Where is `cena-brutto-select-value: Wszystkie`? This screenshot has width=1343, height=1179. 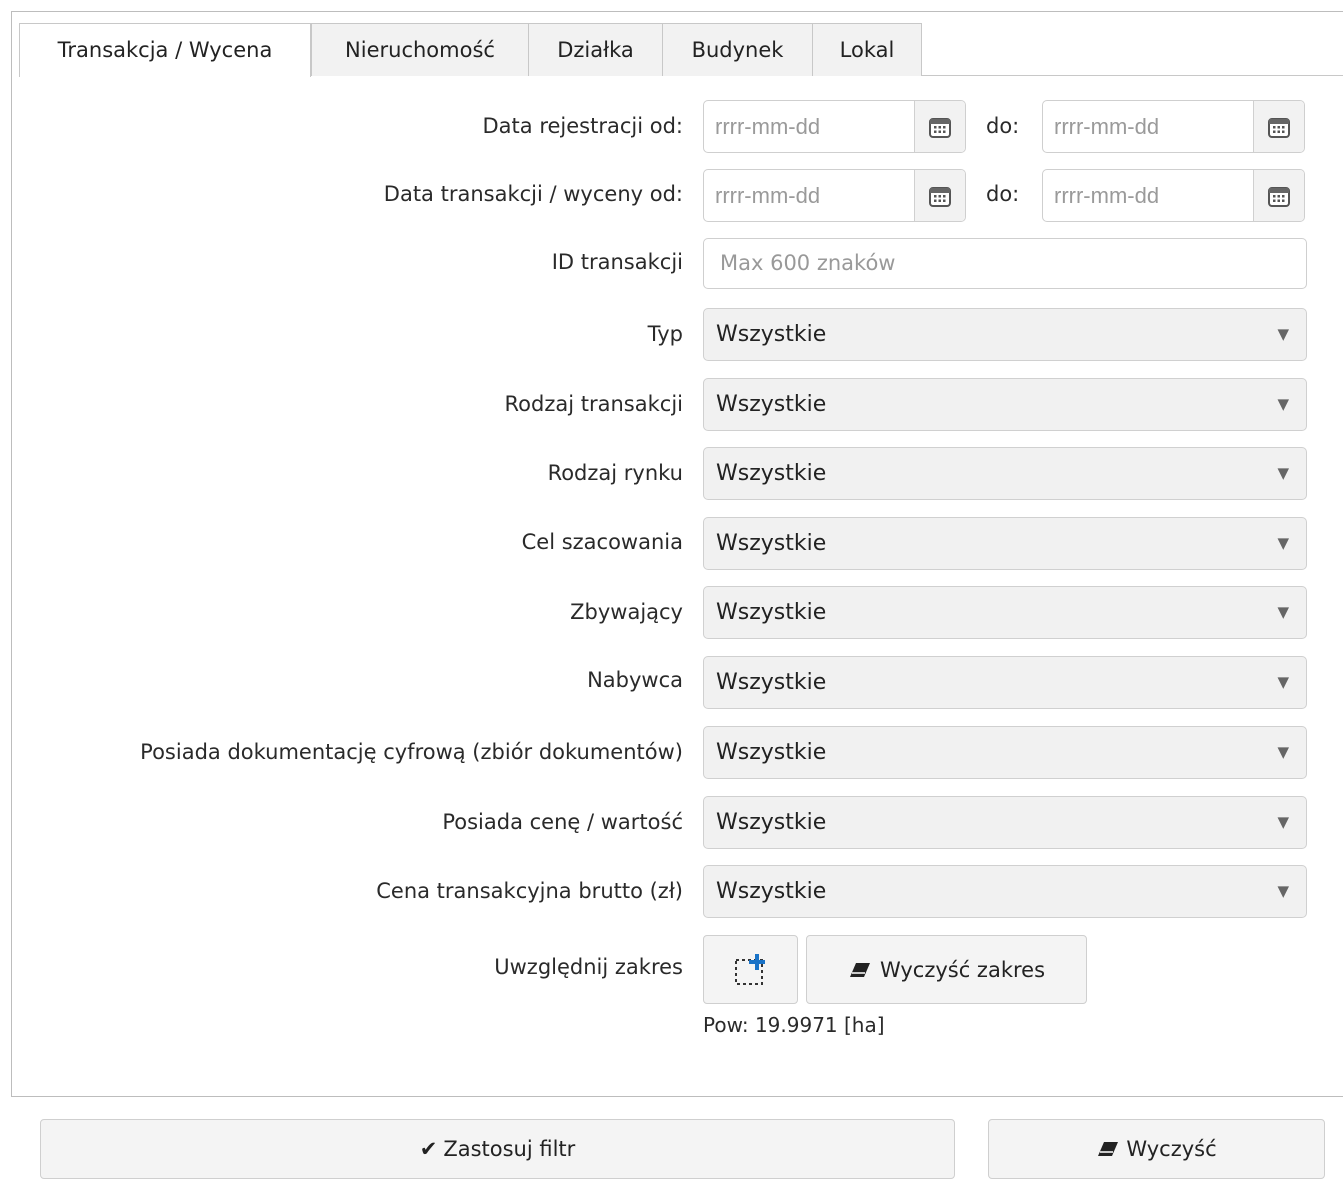 cena-brutto-select-value: Wszystkie is located at coordinates (771, 891).